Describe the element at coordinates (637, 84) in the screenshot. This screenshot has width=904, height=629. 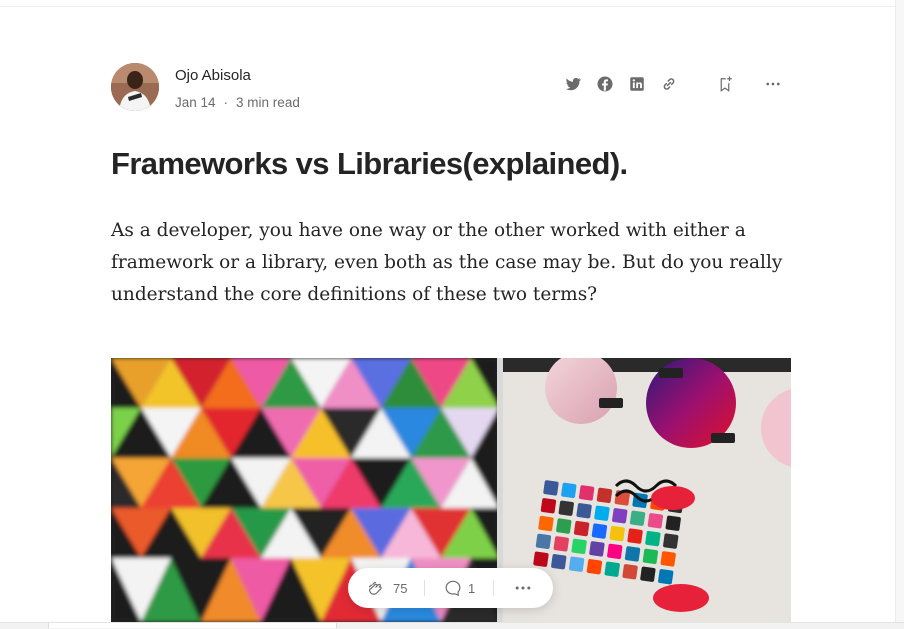
I see `linkedin-icon` at that location.